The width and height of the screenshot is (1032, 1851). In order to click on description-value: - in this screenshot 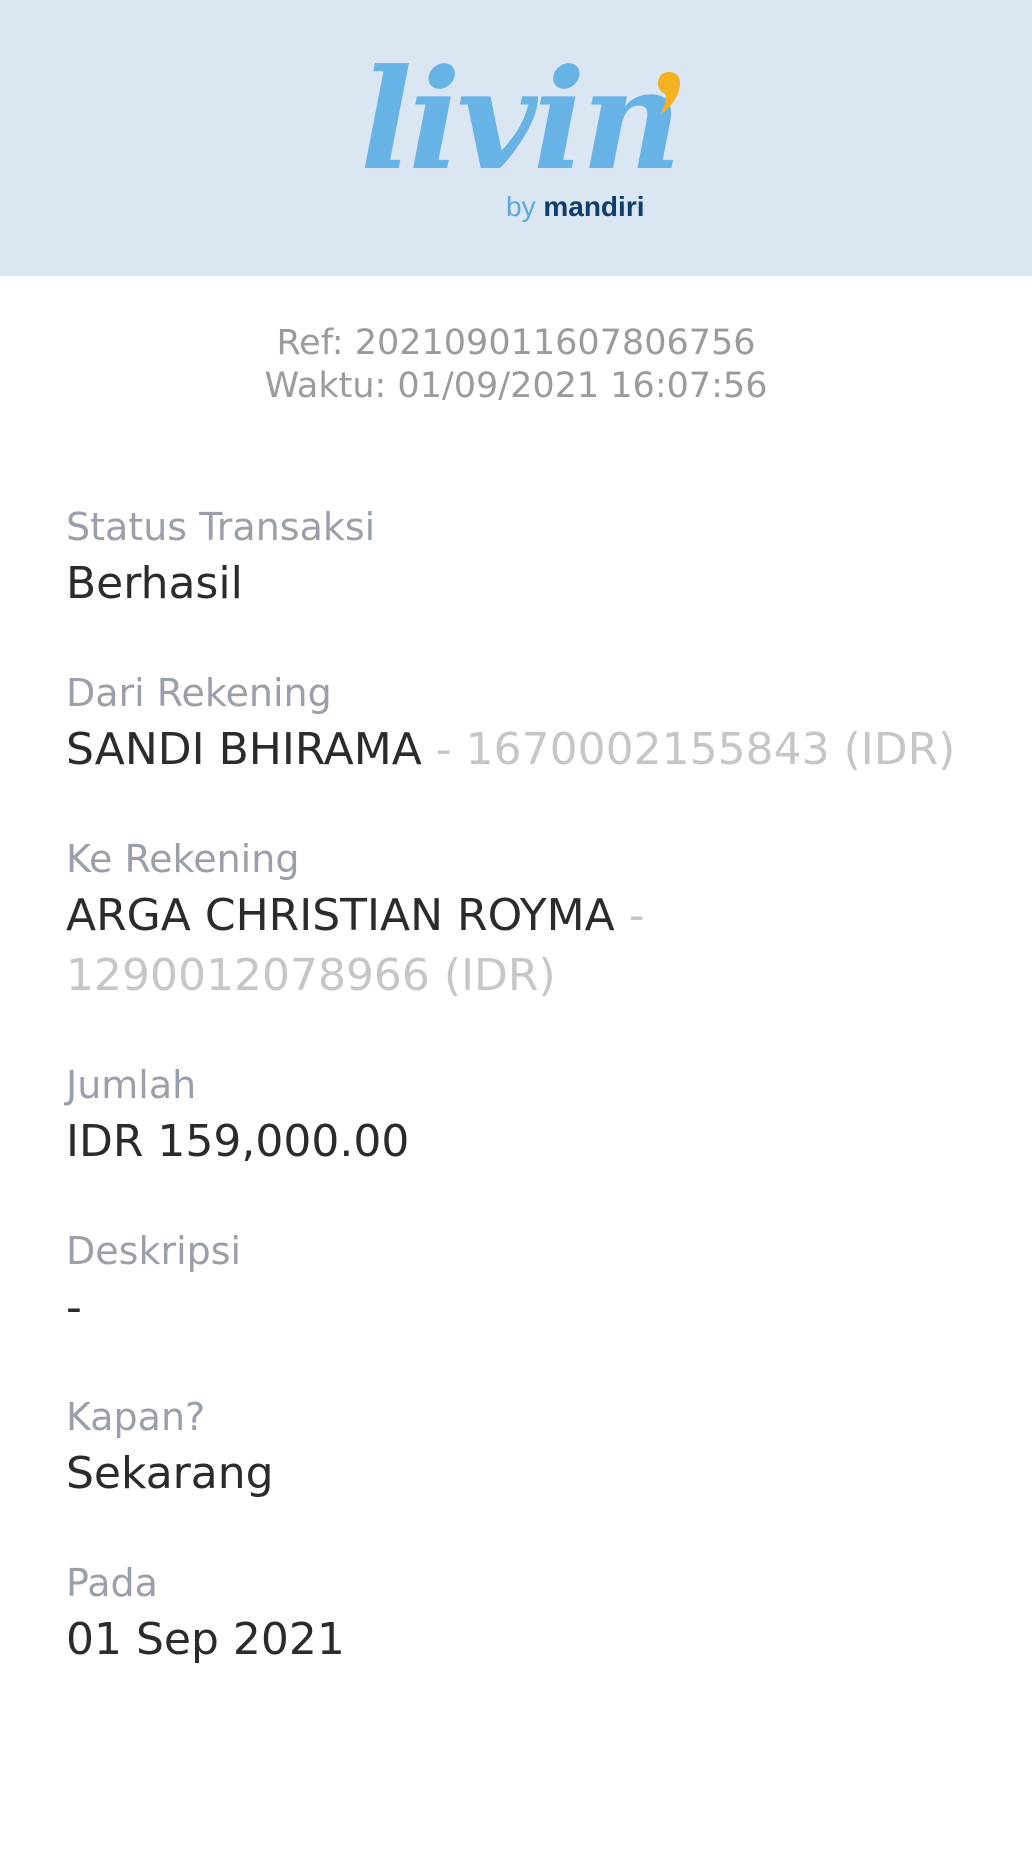, I will do `click(74, 1307)`.